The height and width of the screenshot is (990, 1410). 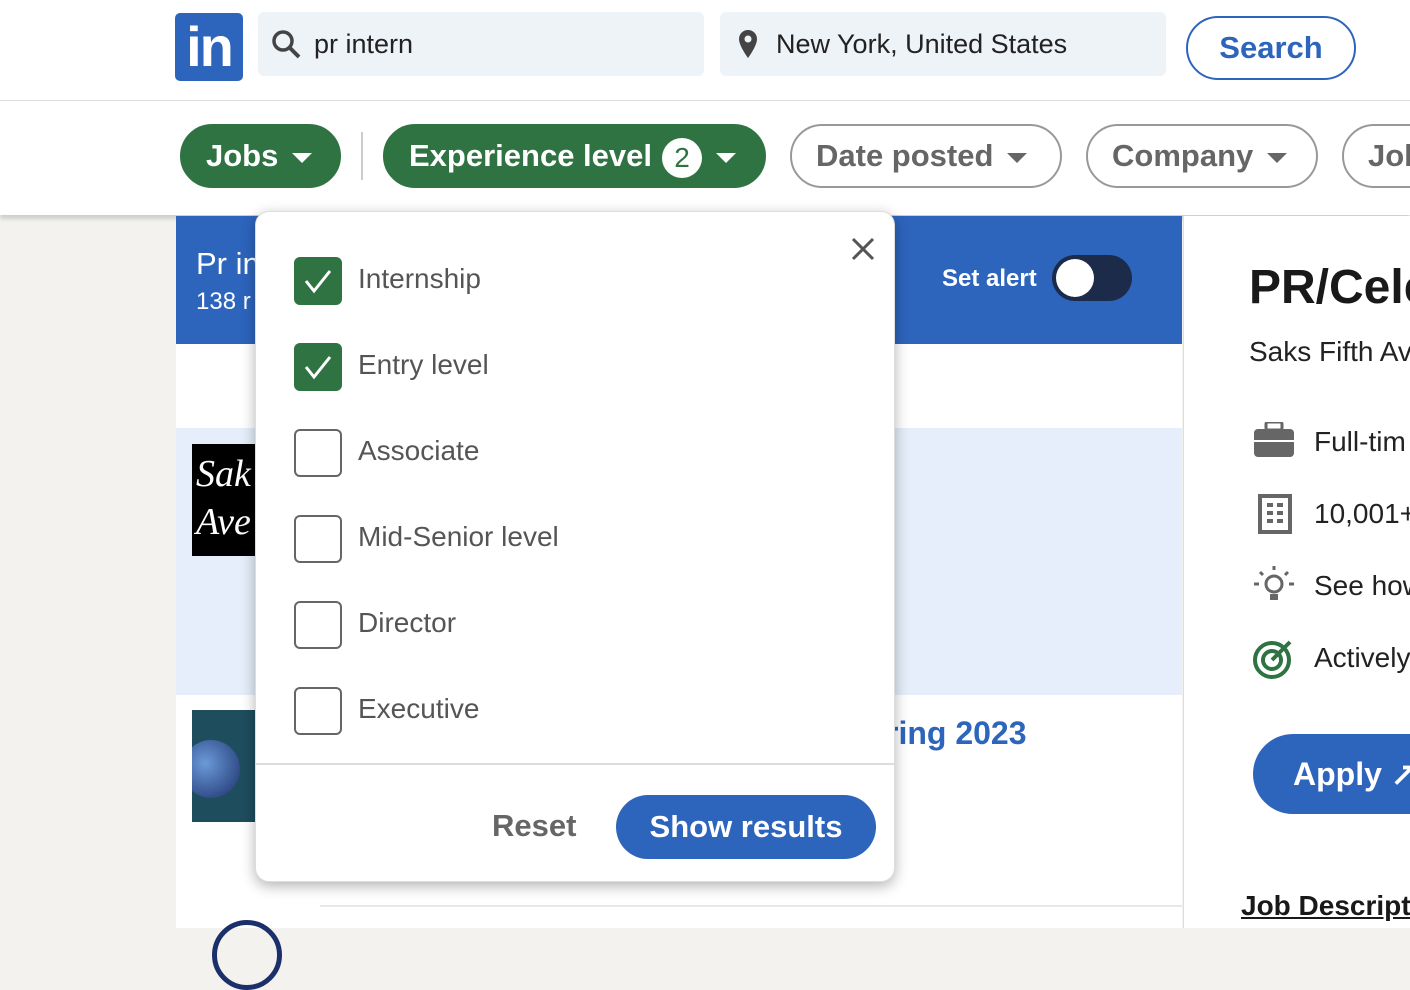 I want to click on filter-label: Jobs, so click(x=242, y=155).